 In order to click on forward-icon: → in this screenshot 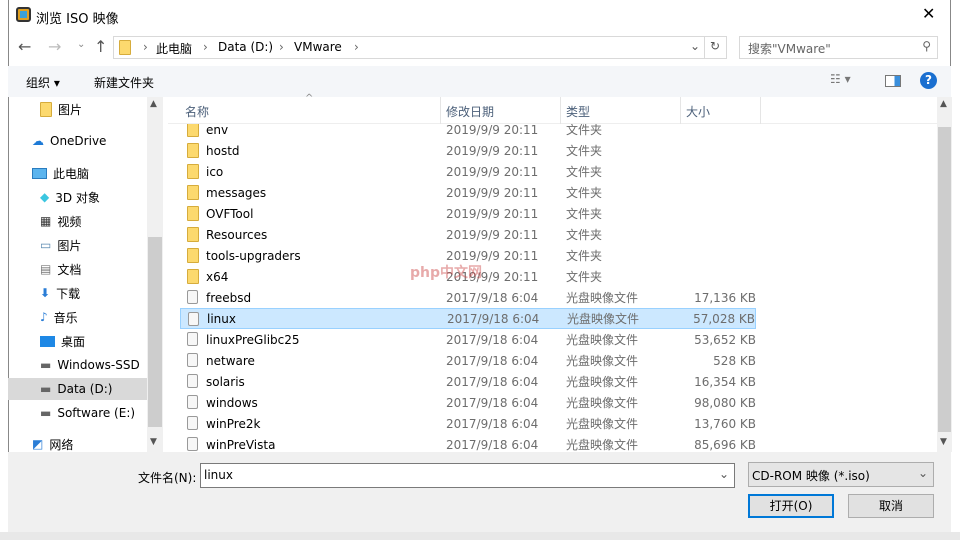, I will do `click(54, 46)`.